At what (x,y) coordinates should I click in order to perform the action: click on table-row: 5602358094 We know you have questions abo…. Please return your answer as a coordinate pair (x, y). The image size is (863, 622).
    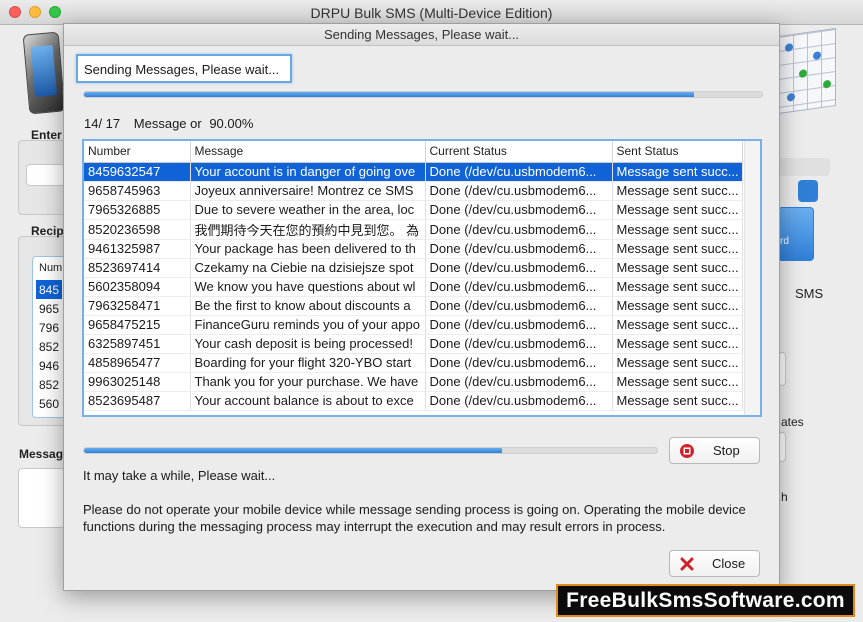
    Looking at the image, I should click on (413, 287).